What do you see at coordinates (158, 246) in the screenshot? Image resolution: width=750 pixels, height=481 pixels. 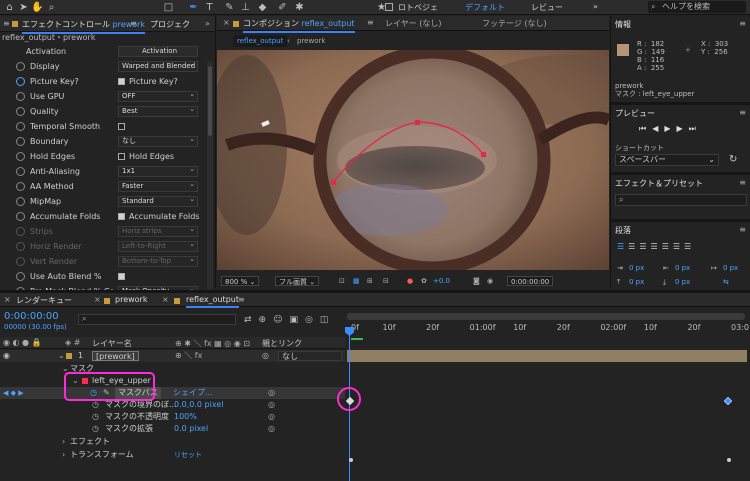 I see `param-dropdown: Left-to-Right` at bounding box center [158, 246].